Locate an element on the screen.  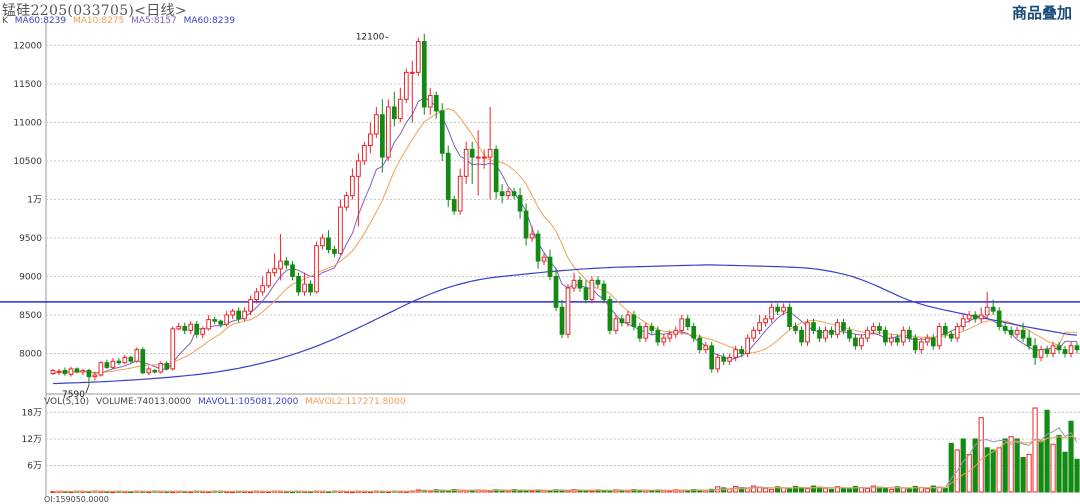
y-tick-label: 12000 is located at coordinates (27, 46).